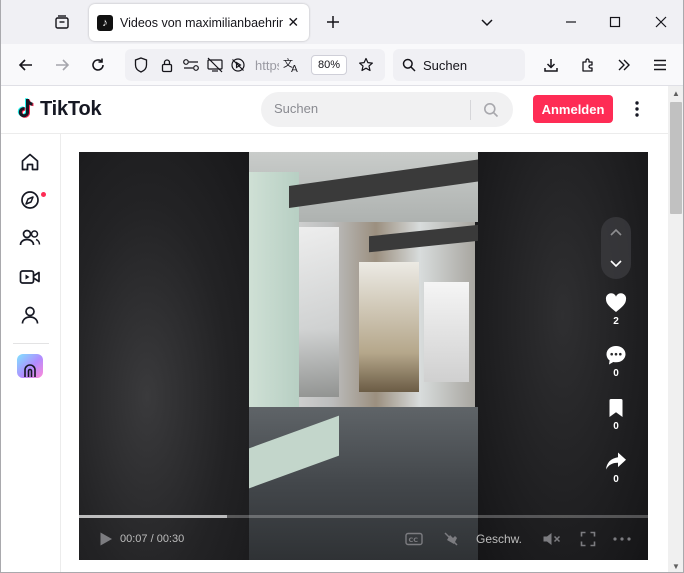 The height and width of the screenshot is (573, 684). What do you see at coordinates (30, 315) in the screenshot?
I see `profile-icon` at bounding box center [30, 315].